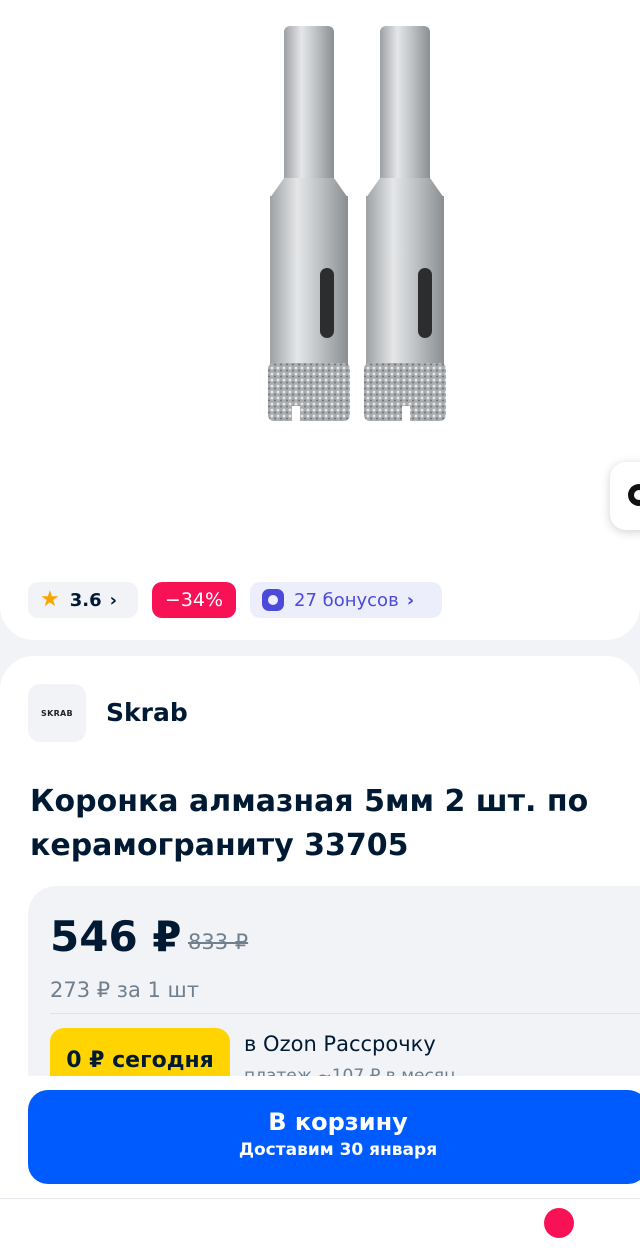 Image resolution: width=640 pixels, height=1256 pixels. I want to click on drill-bit-left, so click(309, 224).